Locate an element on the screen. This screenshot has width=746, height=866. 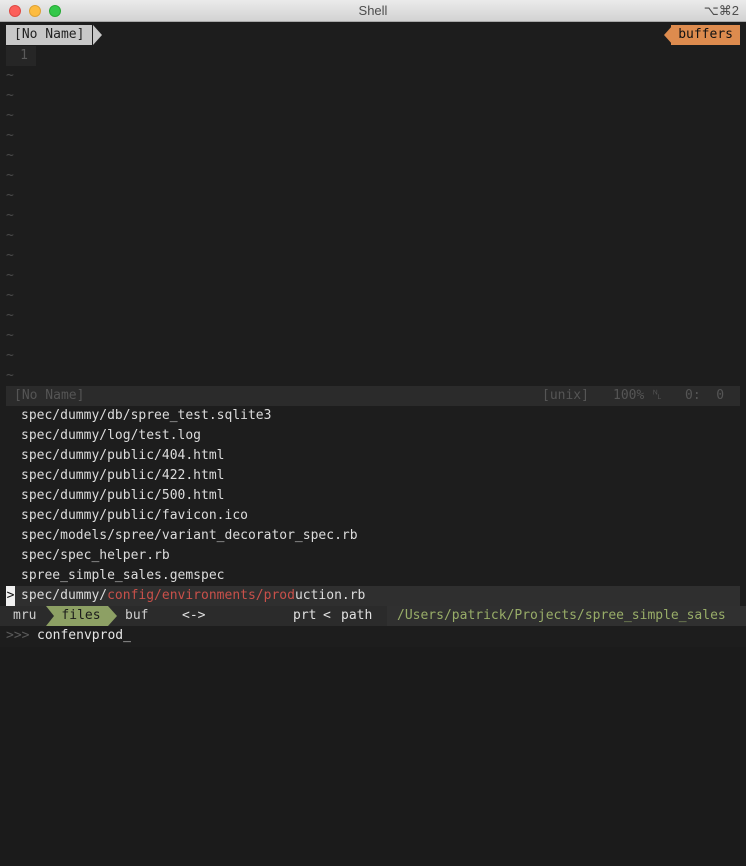
result-item: spec/dummy/public/favicon.ico is located at coordinates (134, 516).